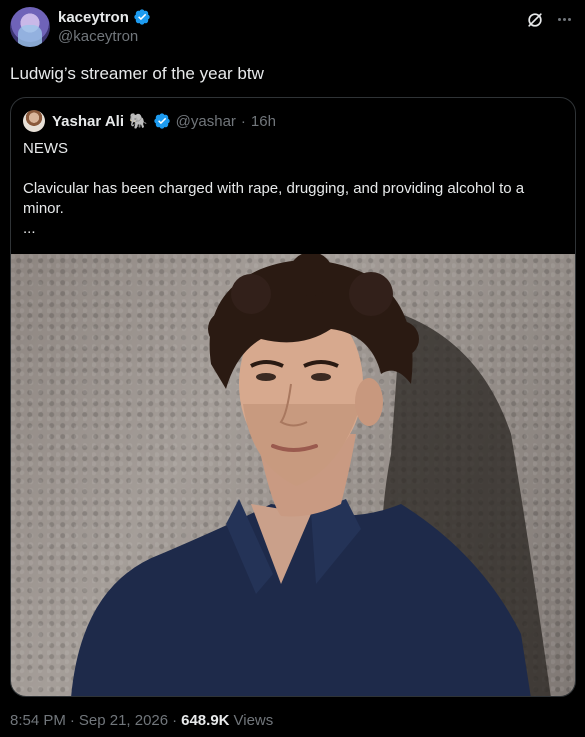  I want to click on tweet-footer: 8:54 PM · Sep 21, 2026 · 648.9K Views, so click(141, 720).